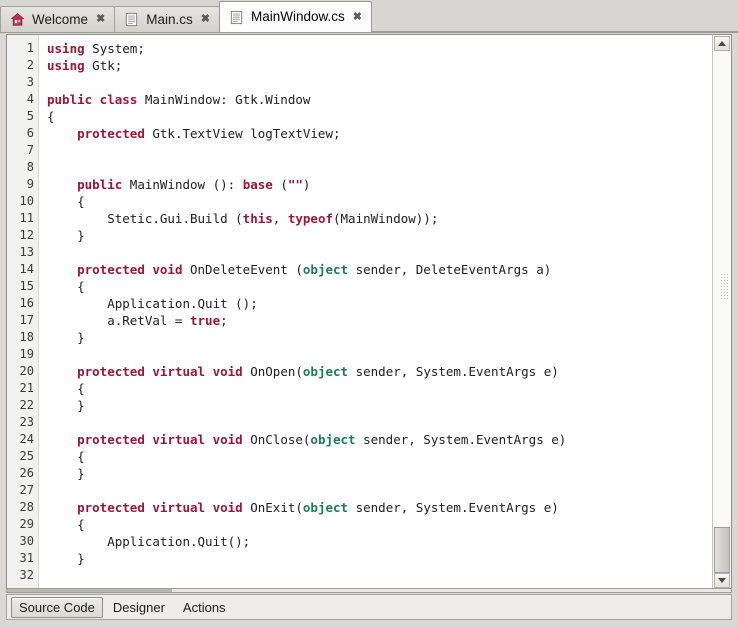 The height and width of the screenshot is (627, 738). I want to click on scroll-down-button, so click(722, 580).